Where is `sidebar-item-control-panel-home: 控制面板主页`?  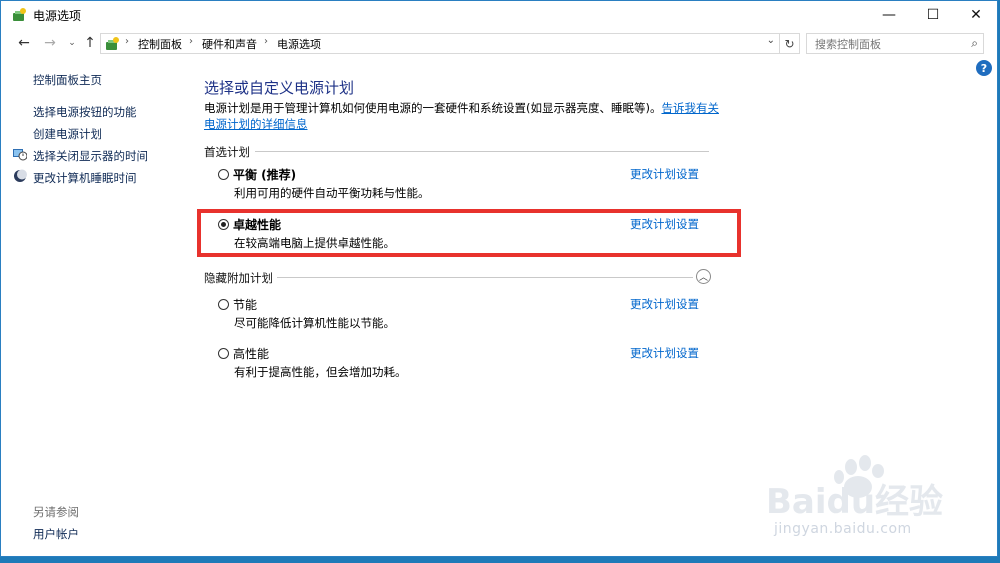 sidebar-item-control-panel-home: 控制面板主页 is located at coordinates (67, 80).